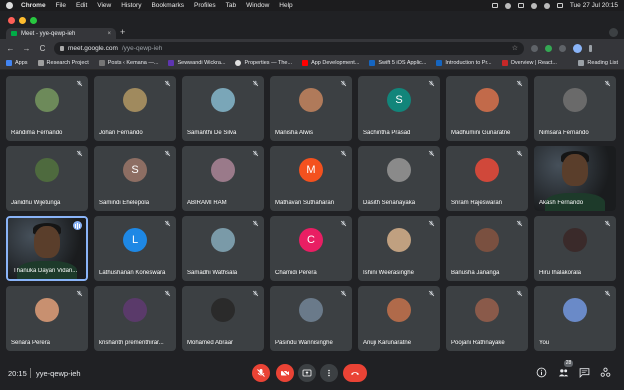 This screenshot has height=390, width=624. I want to click on participant-tile: ABIRAMI RAM, so click(223, 178).